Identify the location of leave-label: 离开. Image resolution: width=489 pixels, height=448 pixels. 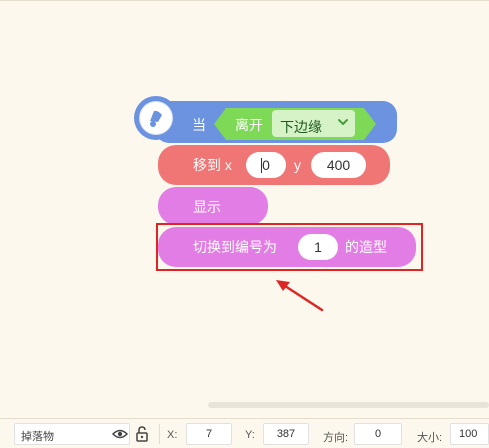
(249, 125).